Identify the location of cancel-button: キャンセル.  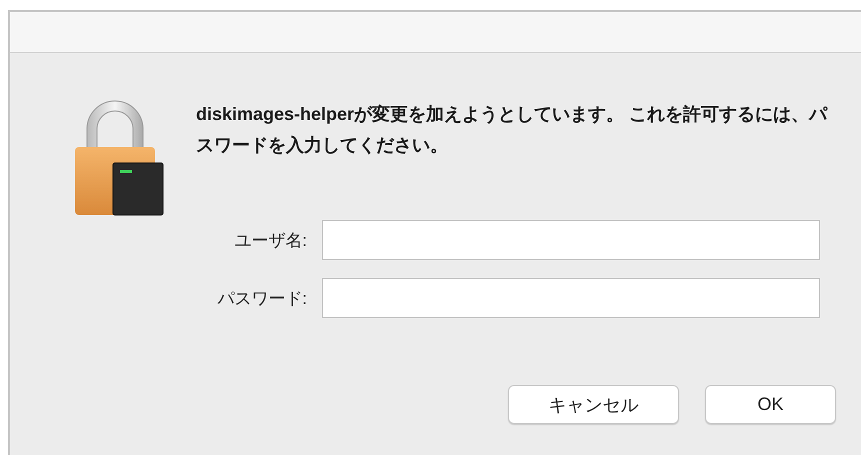
(593, 404).